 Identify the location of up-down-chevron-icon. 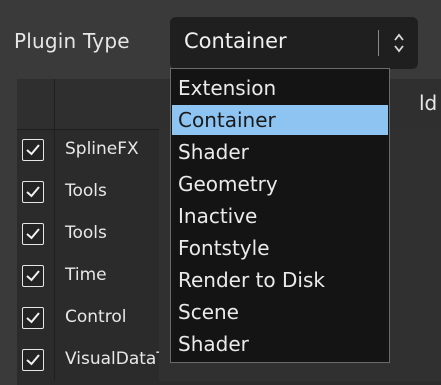
(399, 43).